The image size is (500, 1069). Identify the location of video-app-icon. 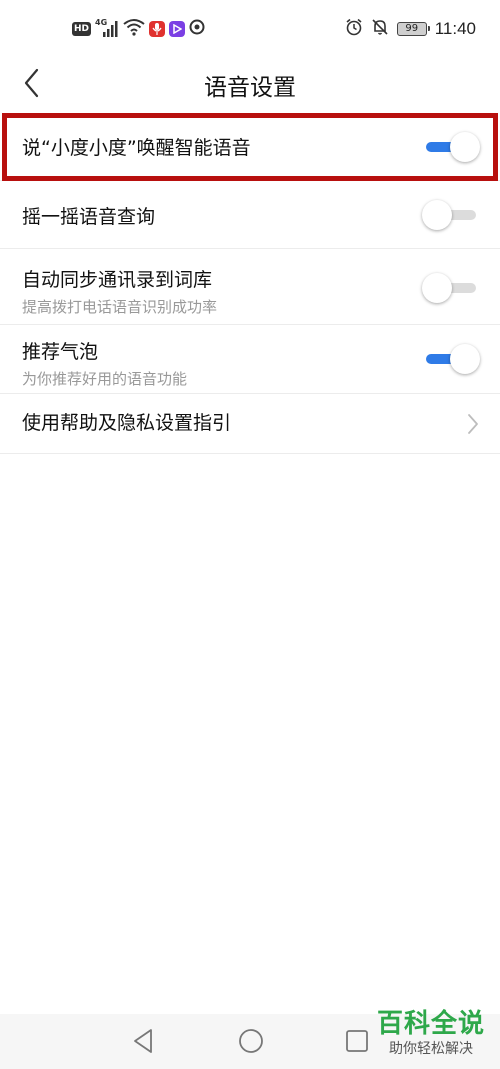
(177, 29).